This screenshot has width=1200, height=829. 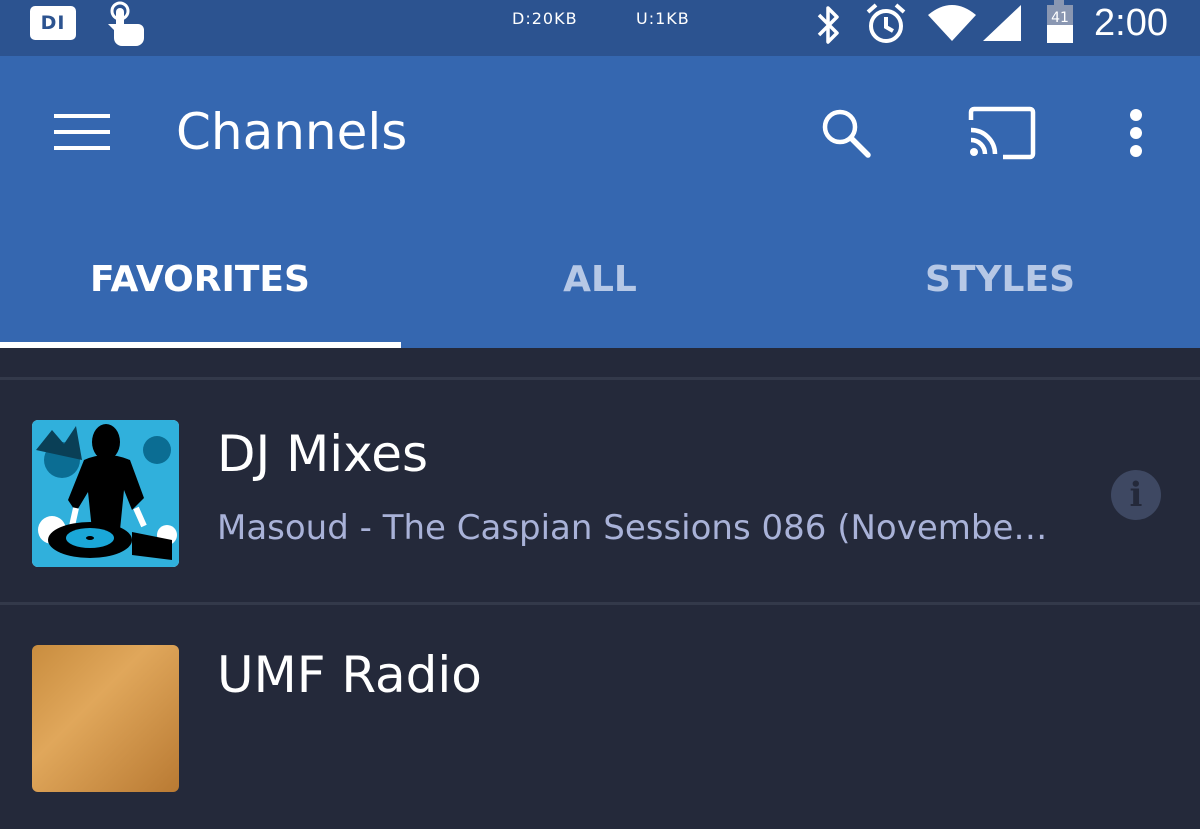 I want to click on bluetooth-icon, so click(x=828, y=25).